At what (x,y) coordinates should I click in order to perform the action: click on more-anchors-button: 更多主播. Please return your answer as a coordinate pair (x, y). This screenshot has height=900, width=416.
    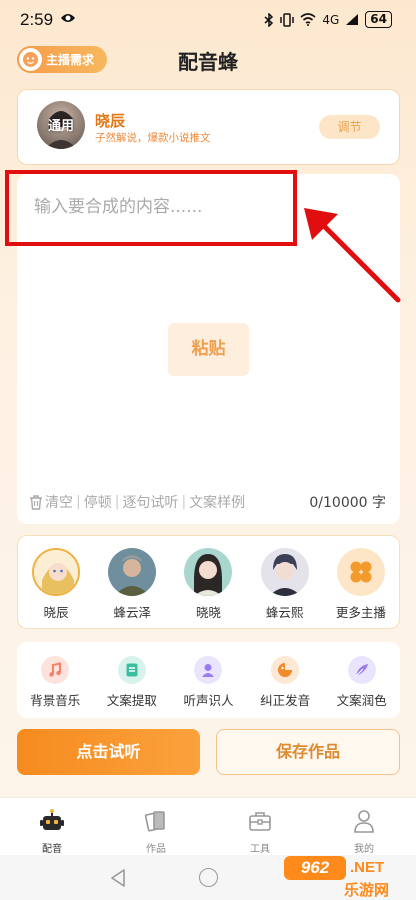
    Looking at the image, I should click on (361, 588).